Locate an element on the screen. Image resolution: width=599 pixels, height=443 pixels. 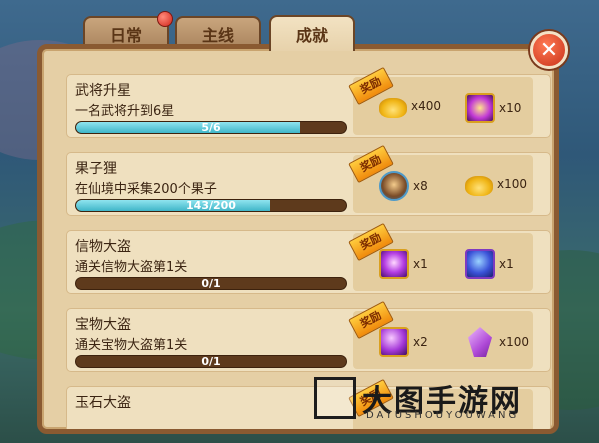
tab-label: 日常 is located at coordinates (125, 35).